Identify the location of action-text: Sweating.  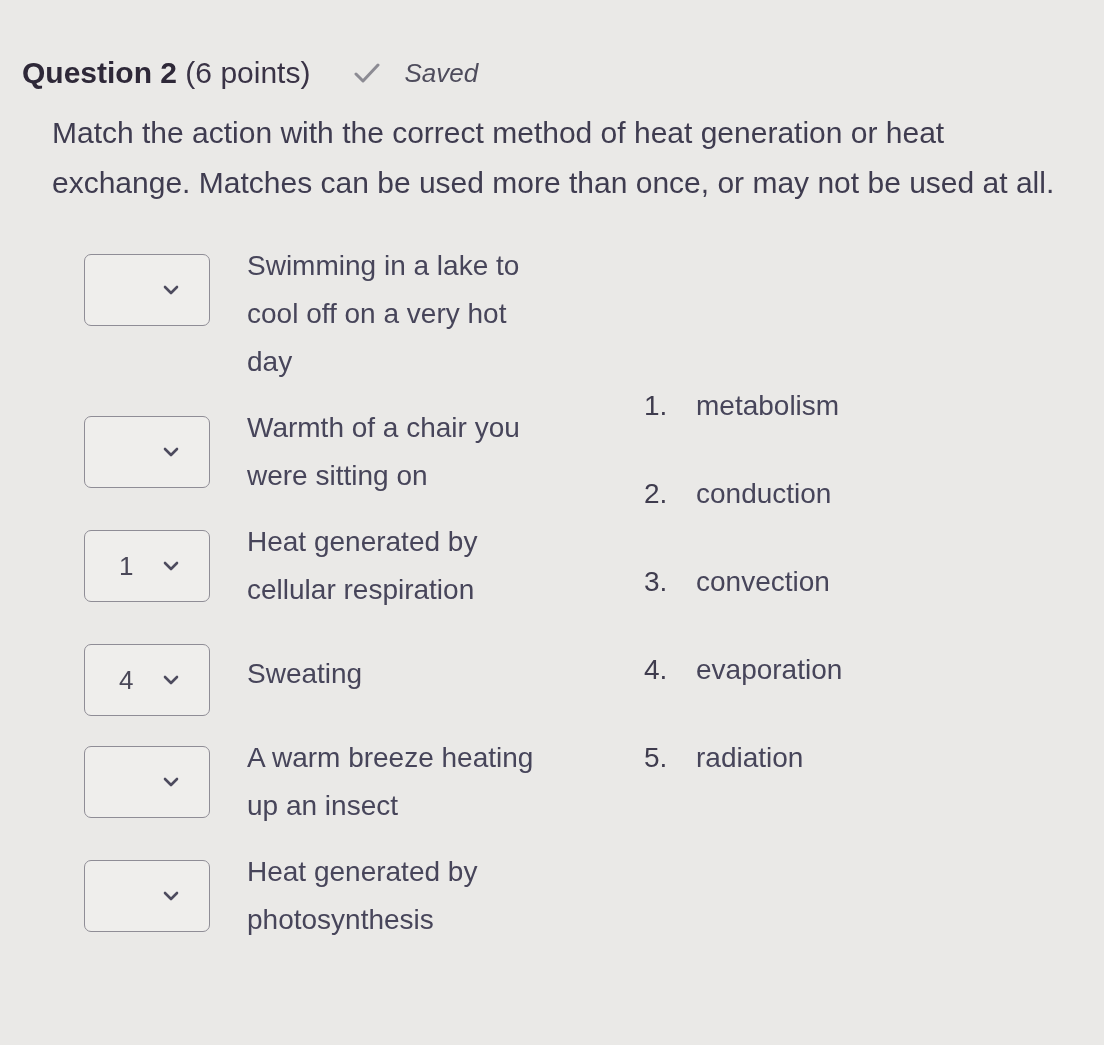
(305, 674).